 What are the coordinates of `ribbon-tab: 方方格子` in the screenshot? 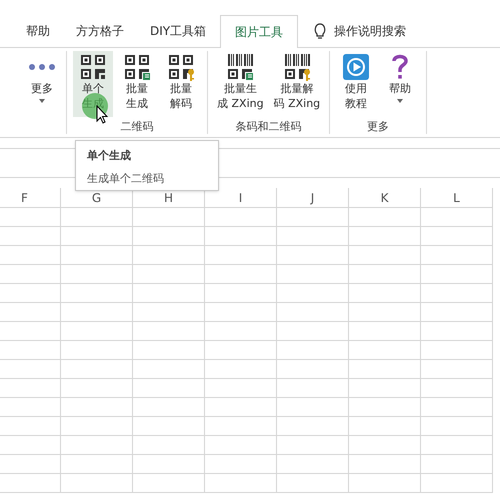 It's located at (100, 30).